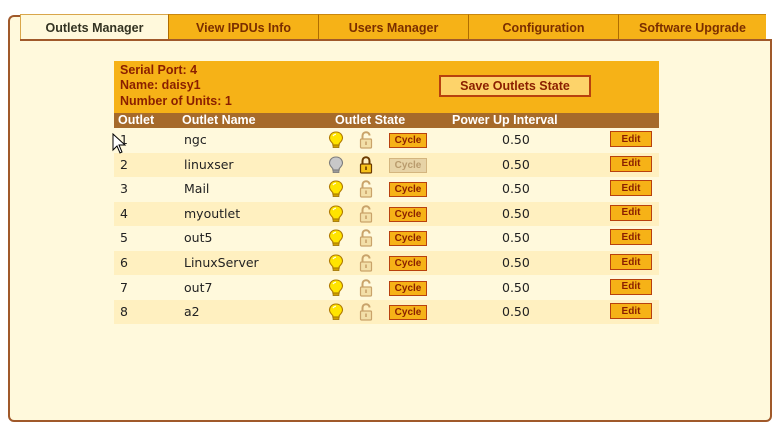 This screenshot has height=426, width=778. What do you see at coordinates (386, 263) in the screenshot?
I see `table-row: 6 LinuxServer Cycle 0.50 Edit` at bounding box center [386, 263].